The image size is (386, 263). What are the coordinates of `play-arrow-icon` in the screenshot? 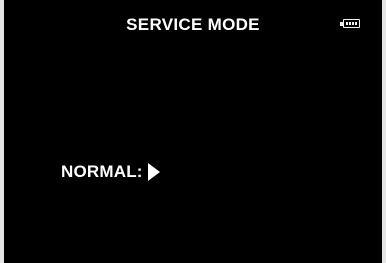 It's located at (153, 172).